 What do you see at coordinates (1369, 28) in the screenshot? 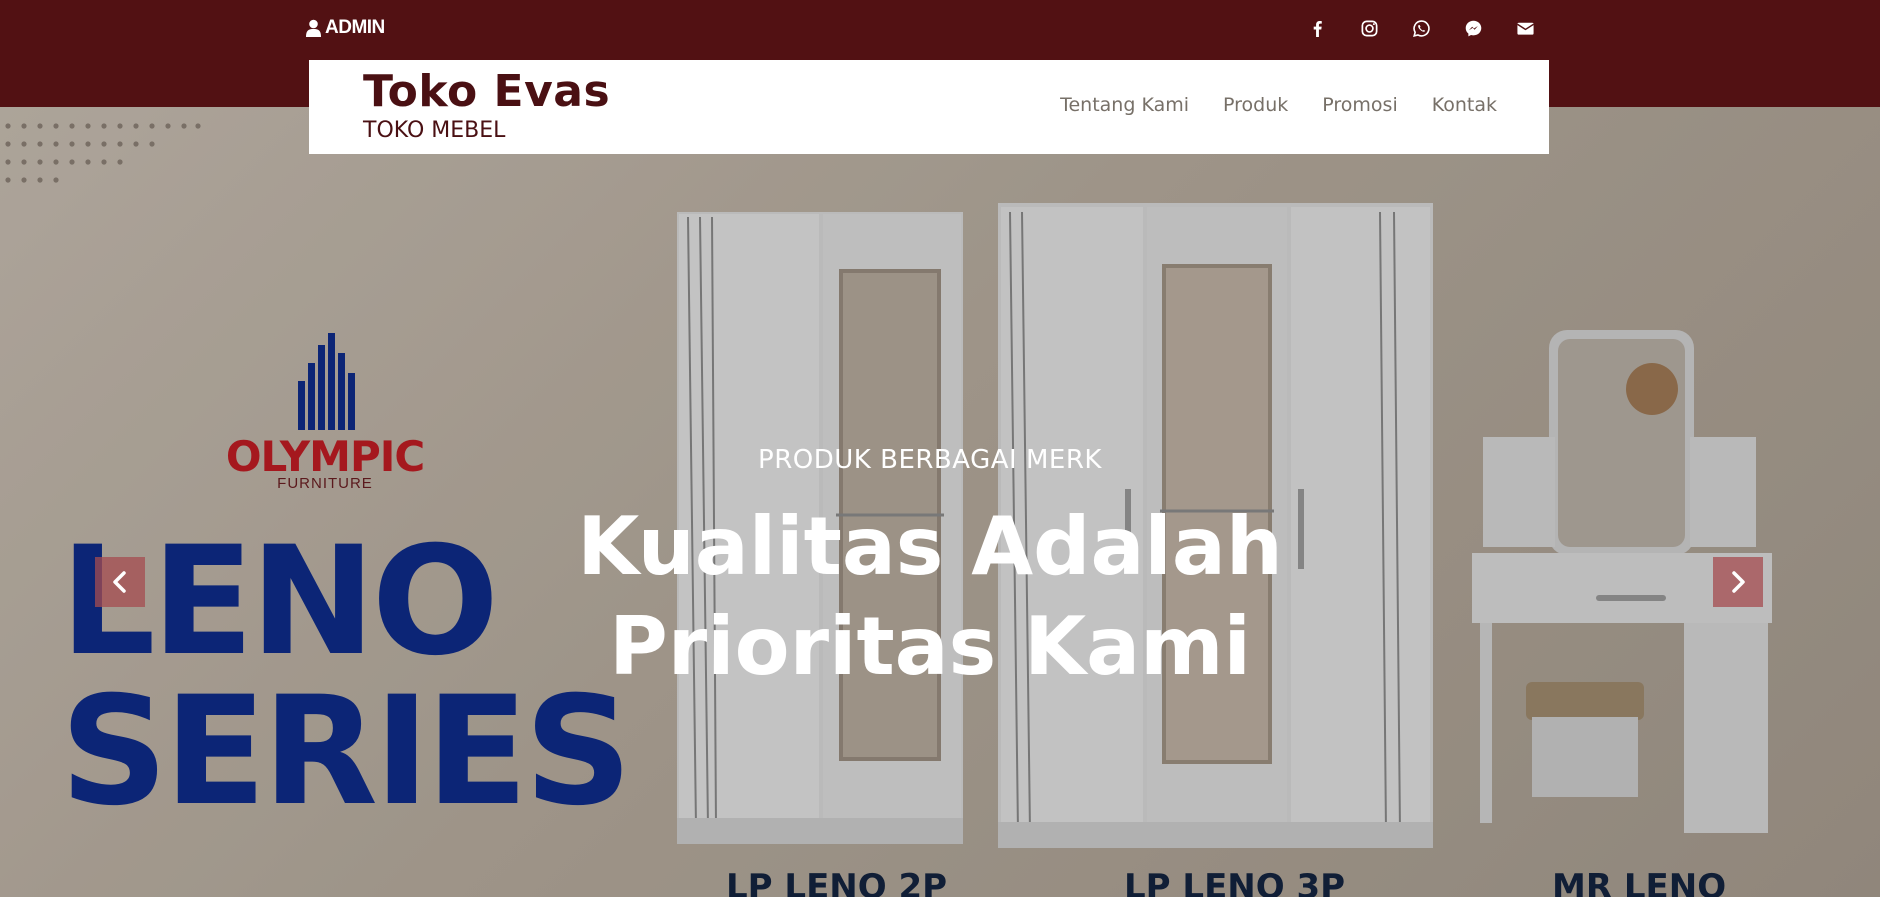
I see `instagram-icon` at bounding box center [1369, 28].